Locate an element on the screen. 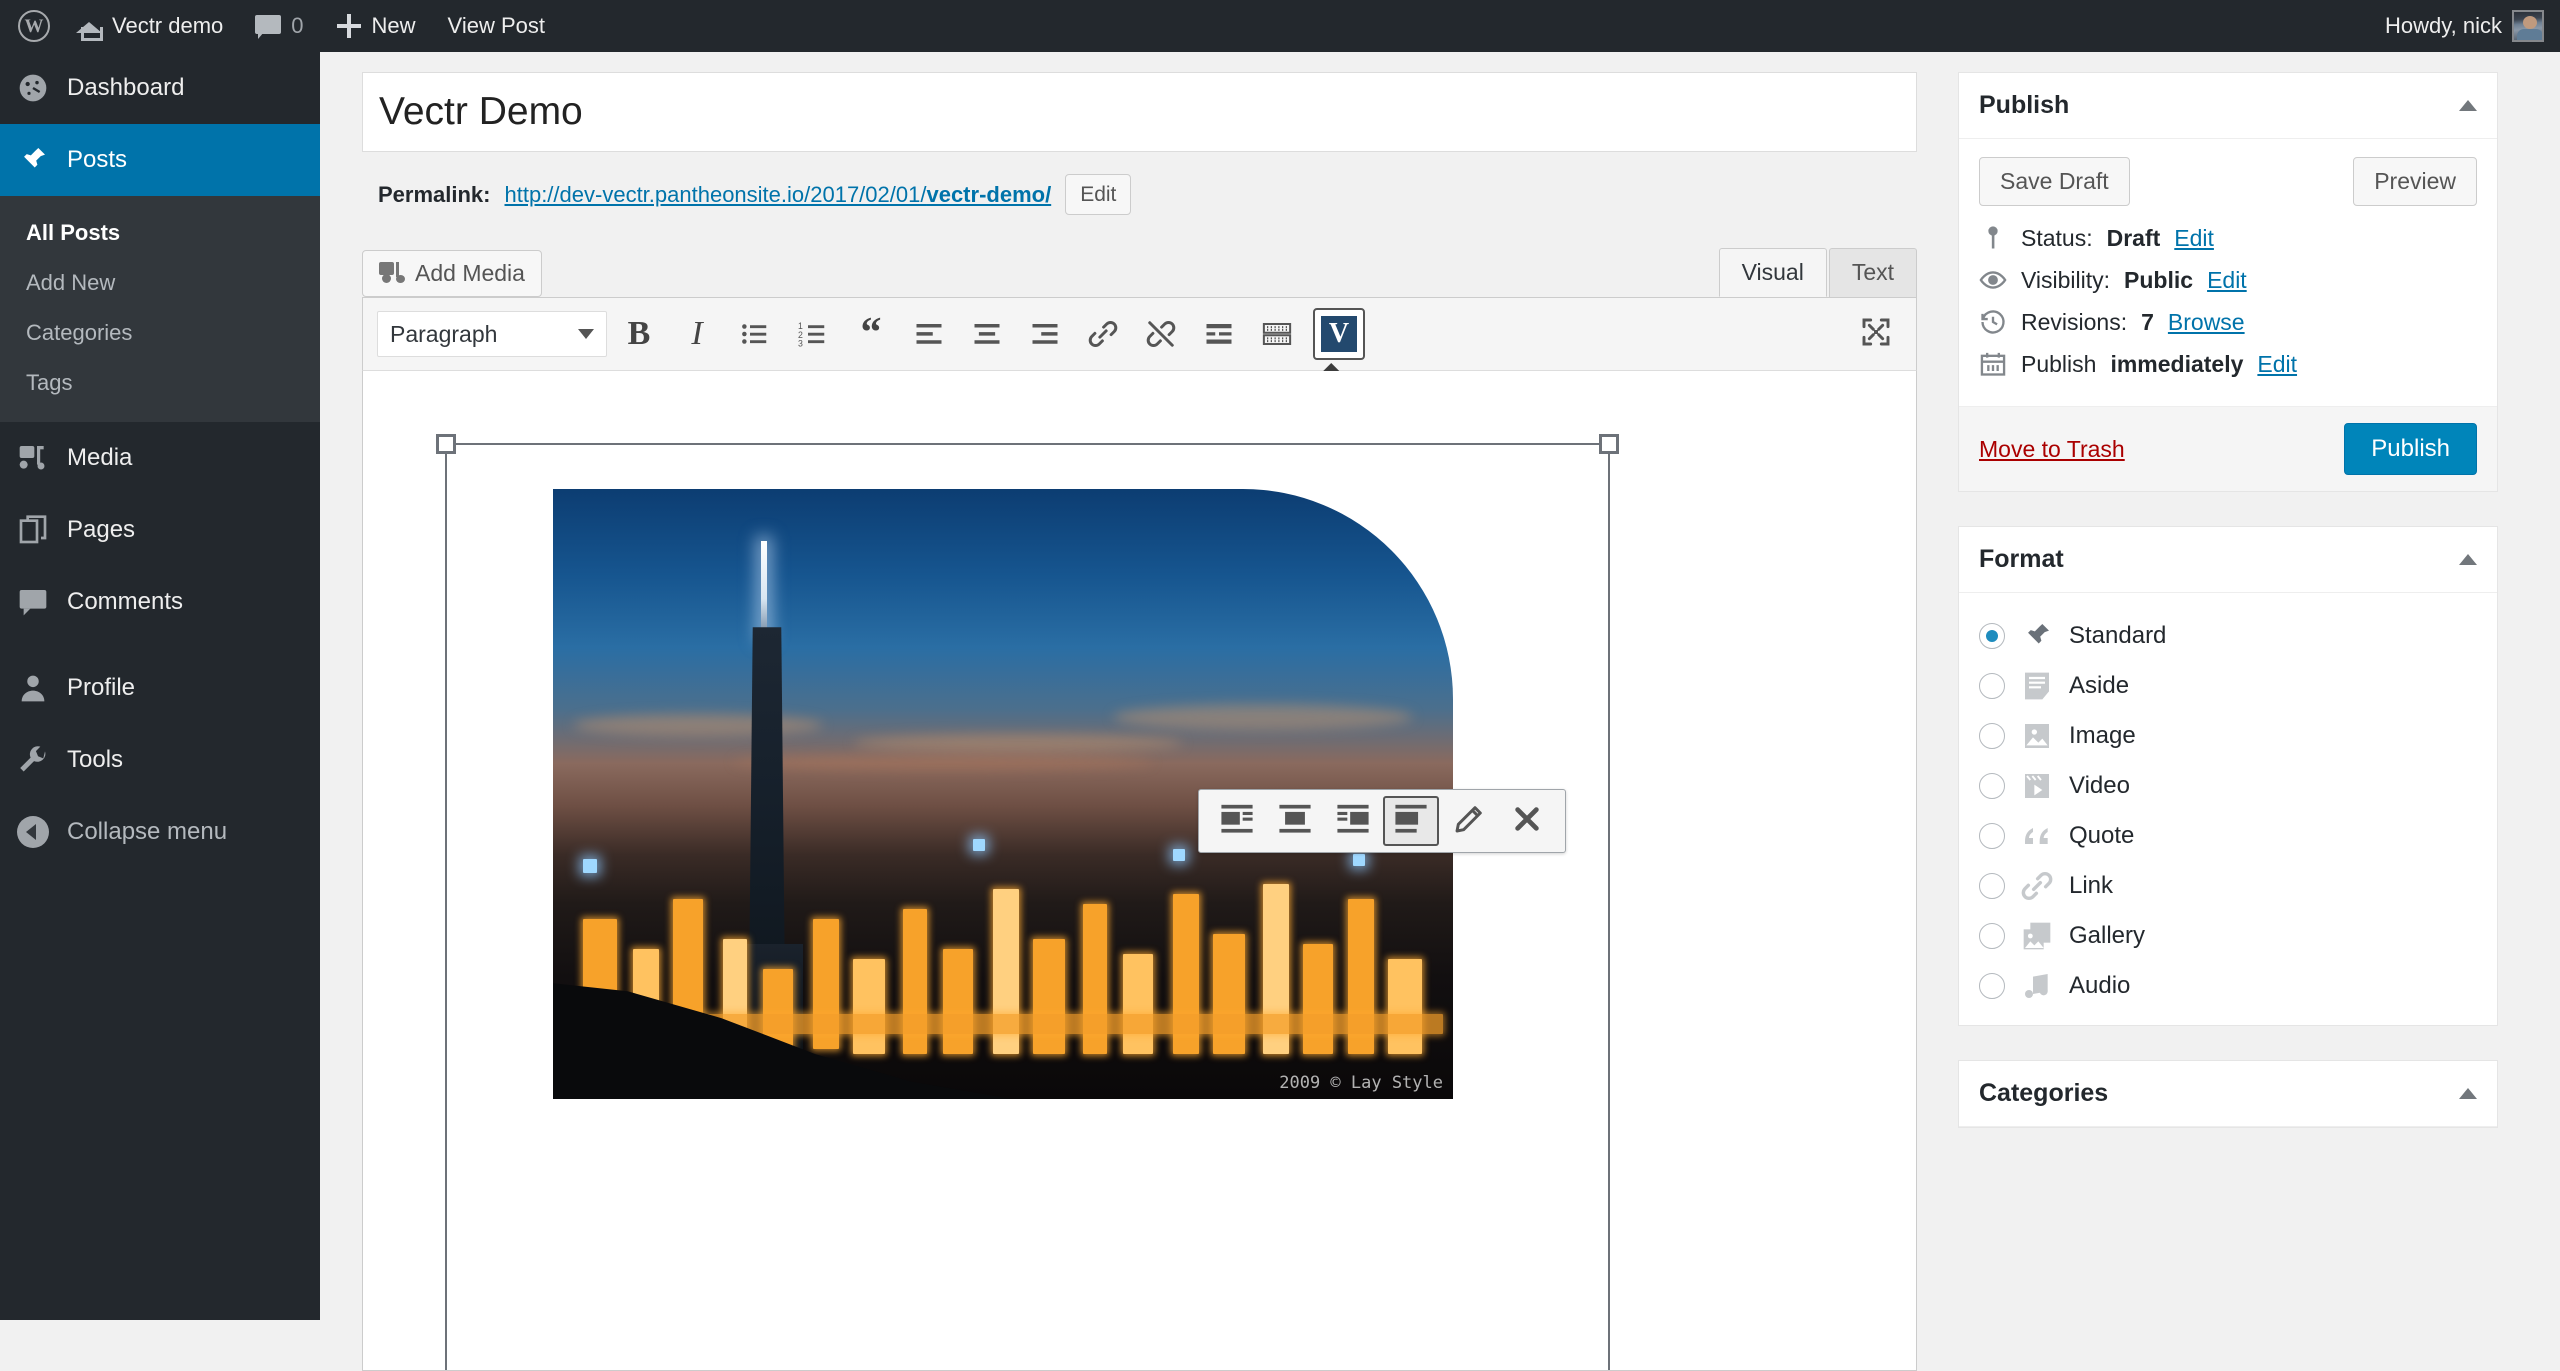 This screenshot has width=2560, height=1371. format-option-video: Video is located at coordinates (2228, 786).